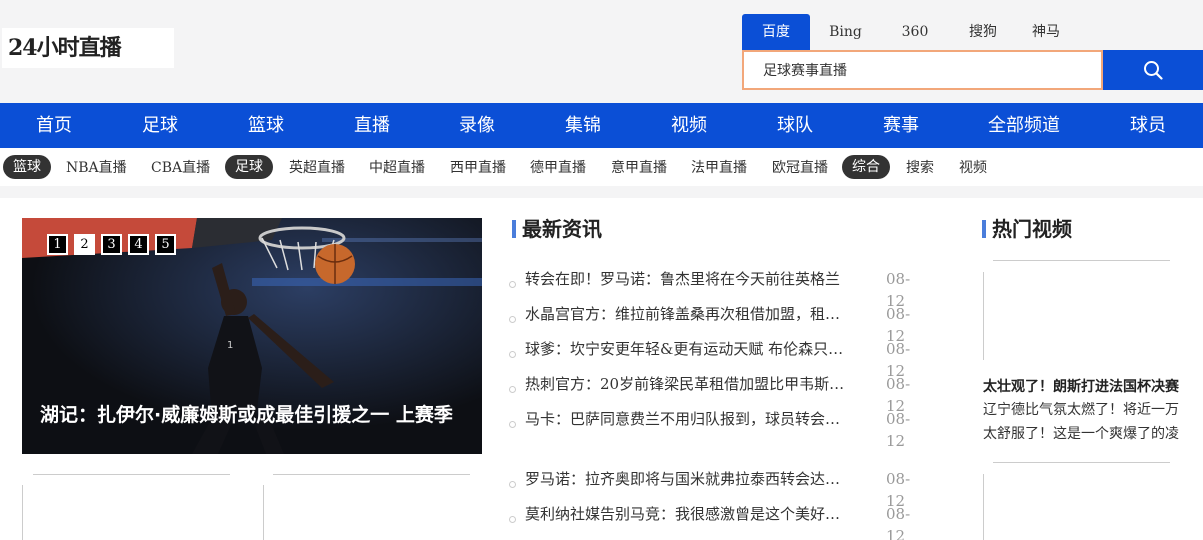 This screenshot has width=1203, height=540. What do you see at coordinates (180, 168) in the screenshot?
I see `subnav-cba: CBA直播` at bounding box center [180, 168].